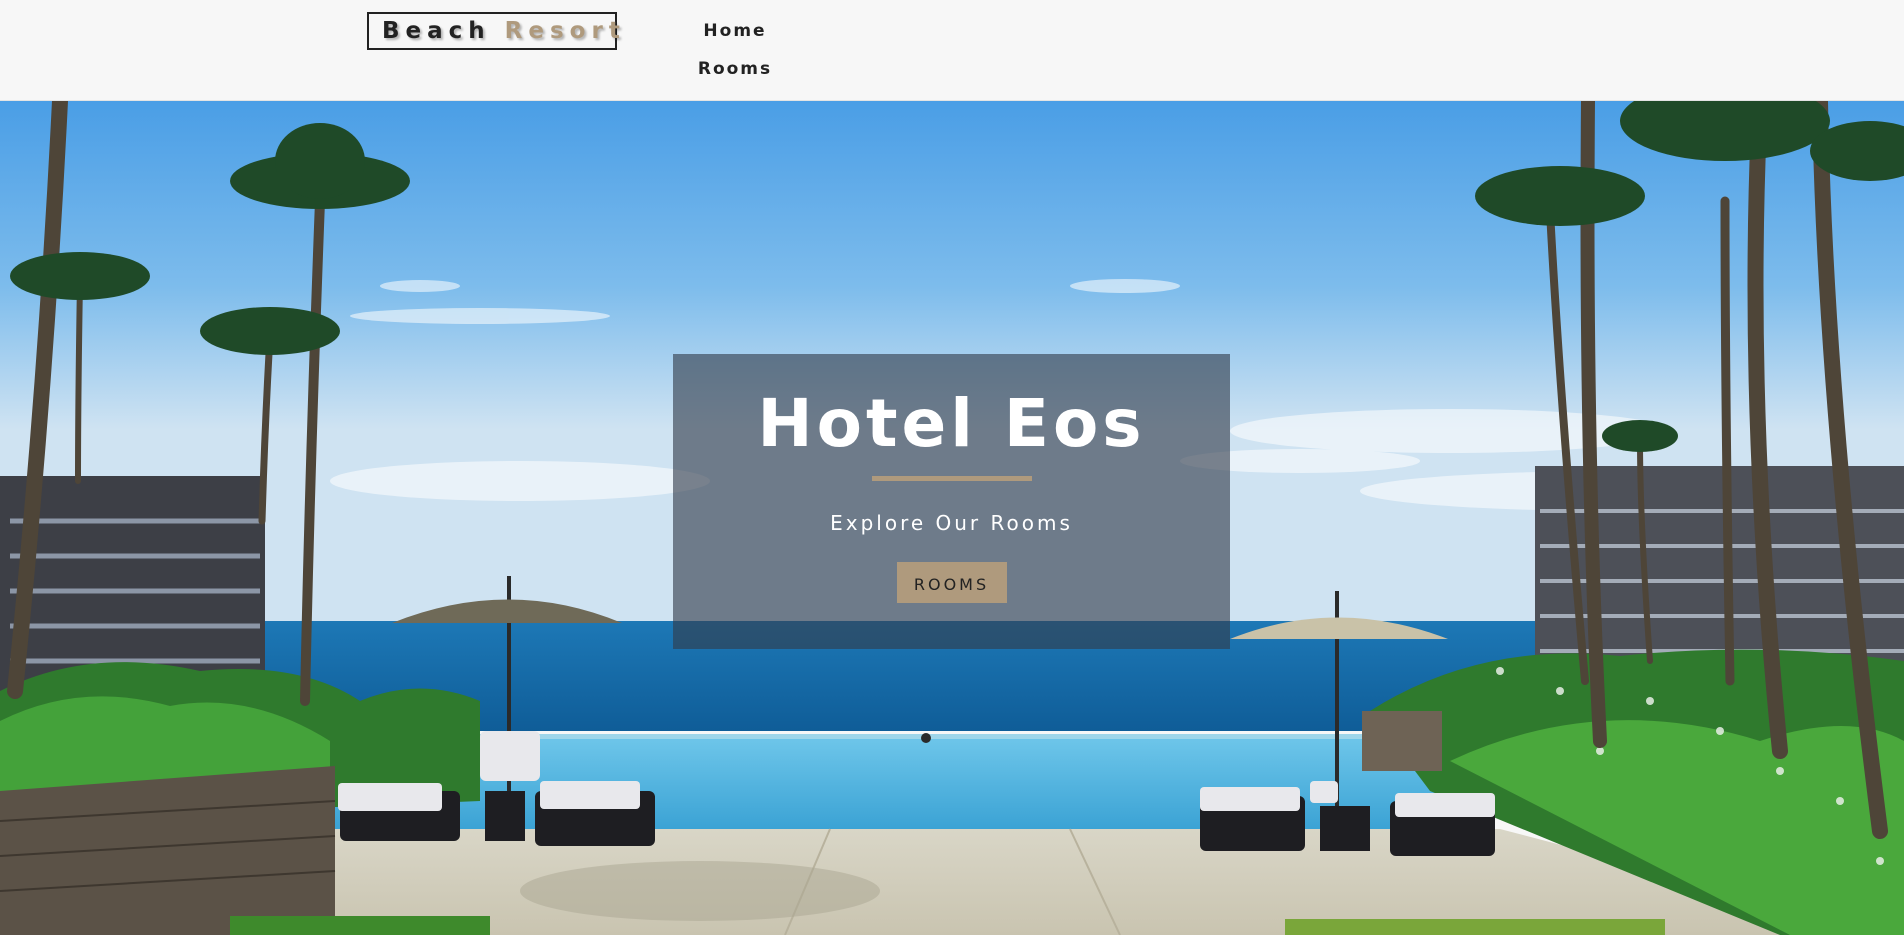 Image resolution: width=1904 pixels, height=935 pixels. Describe the element at coordinates (951, 523) in the screenshot. I see `hero-subtitle: Explore Our Rooms` at that location.